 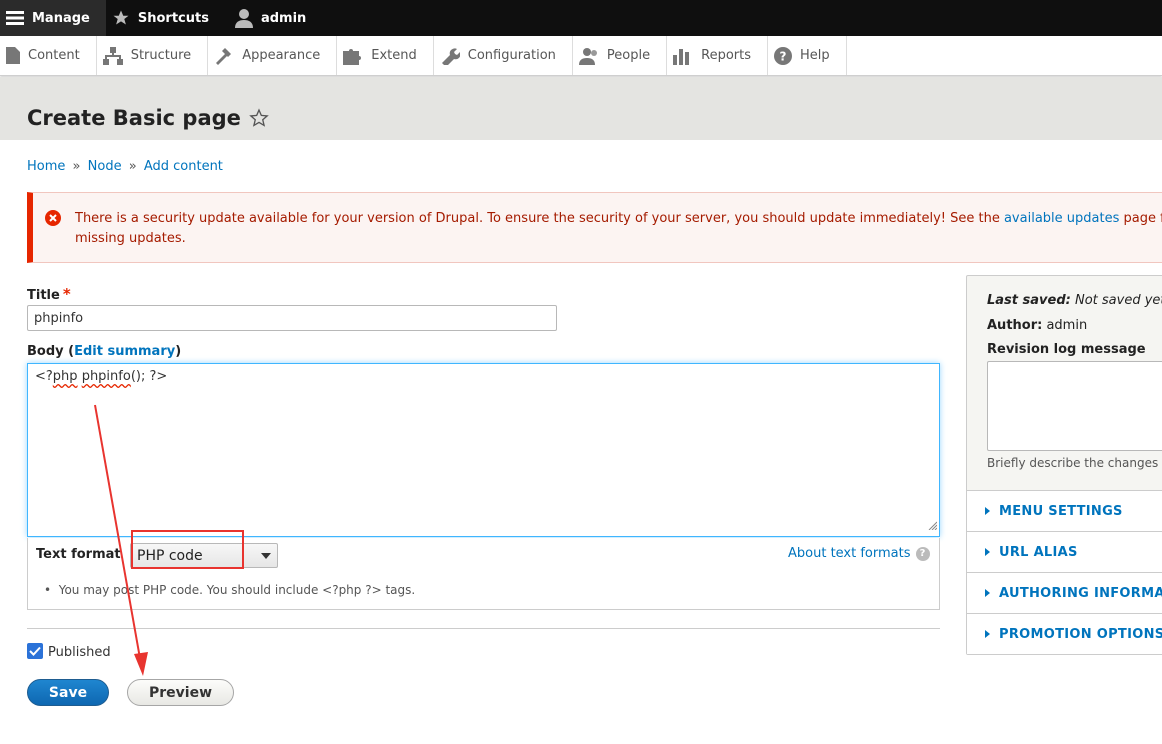 I want to click on tray-item-content: Content, so click(x=48, y=55).